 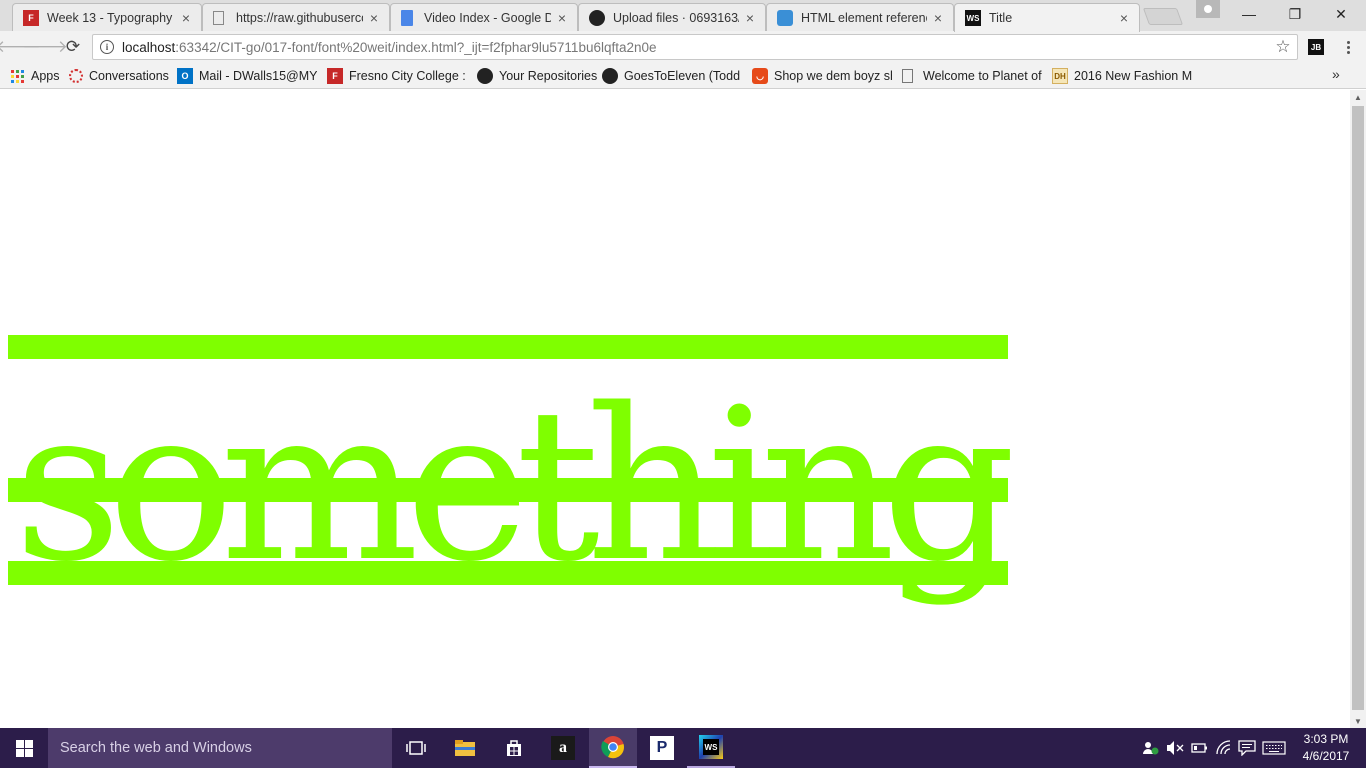 What do you see at coordinates (185, 76) in the screenshot?
I see `outlook-icon: O` at bounding box center [185, 76].